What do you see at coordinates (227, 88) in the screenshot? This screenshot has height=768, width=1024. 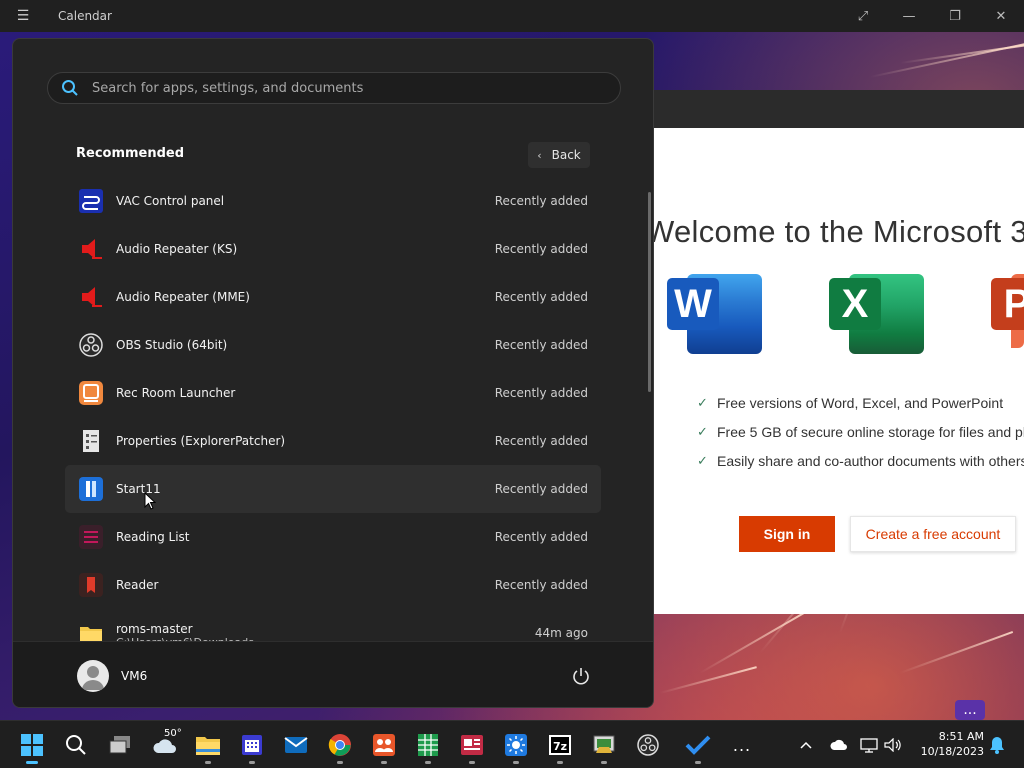 I see `search-input: Search for apps, settings, and documents` at bounding box center [227, 88].